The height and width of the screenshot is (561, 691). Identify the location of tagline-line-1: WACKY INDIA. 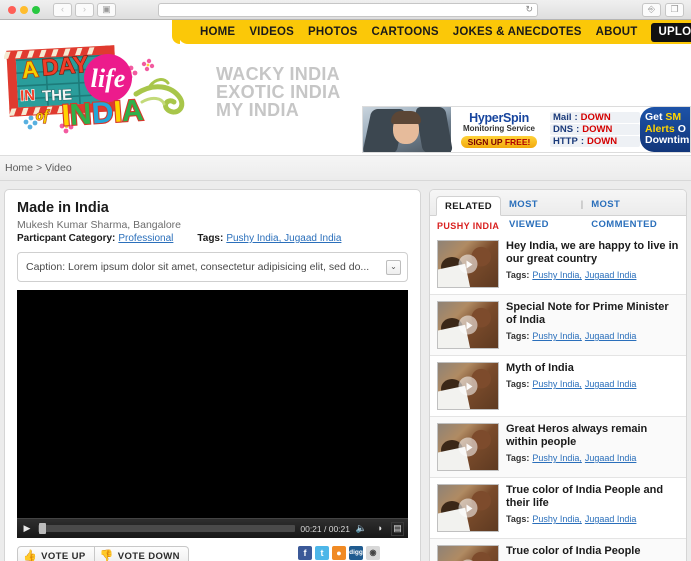
(278, 74).